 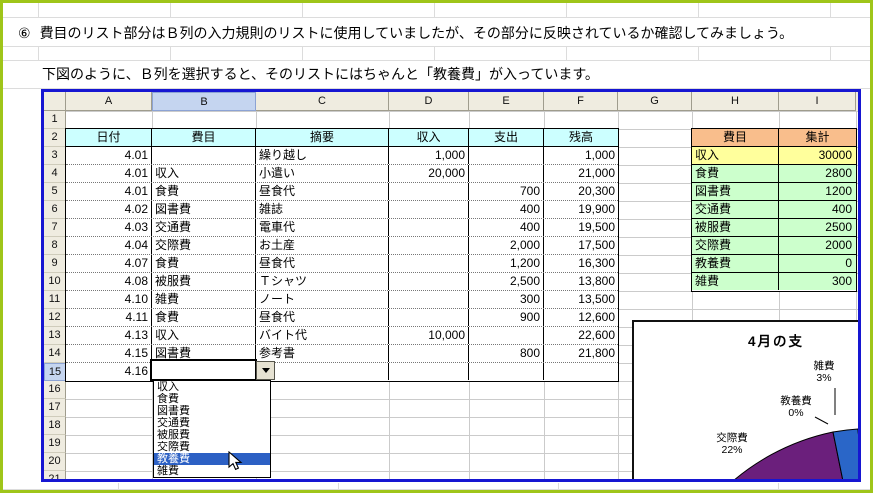 I want to click on row-header-8: 8, so click(x=55, y=246).